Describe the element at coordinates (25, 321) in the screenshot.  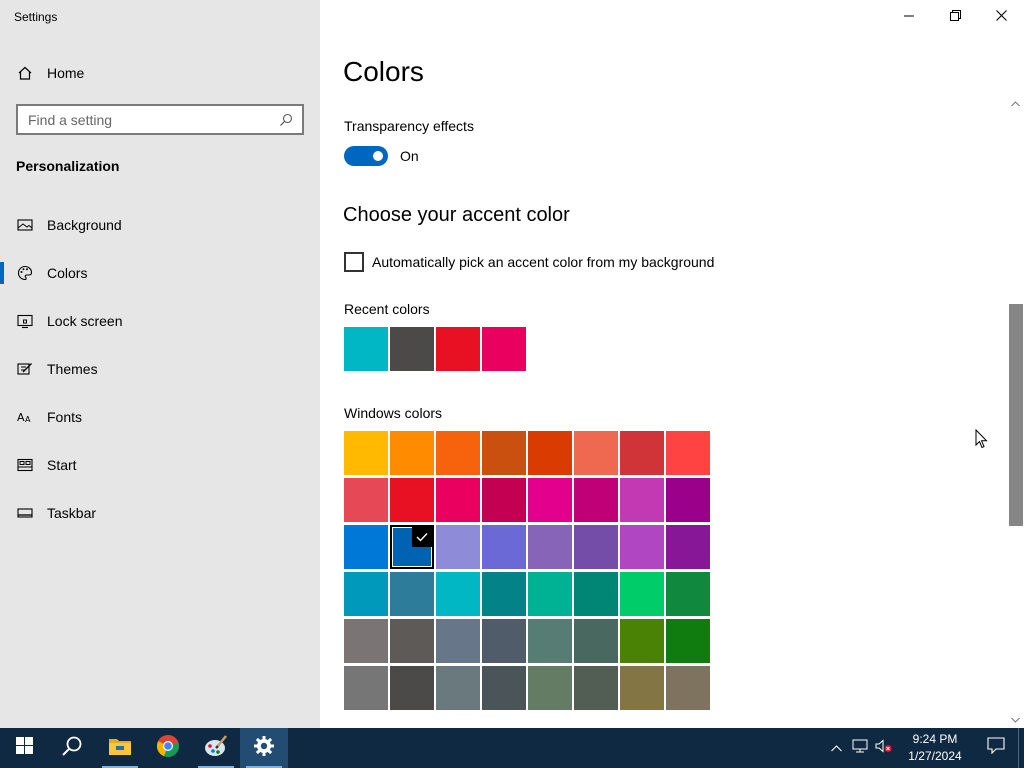
I see `lock-screen-icon` at that location.